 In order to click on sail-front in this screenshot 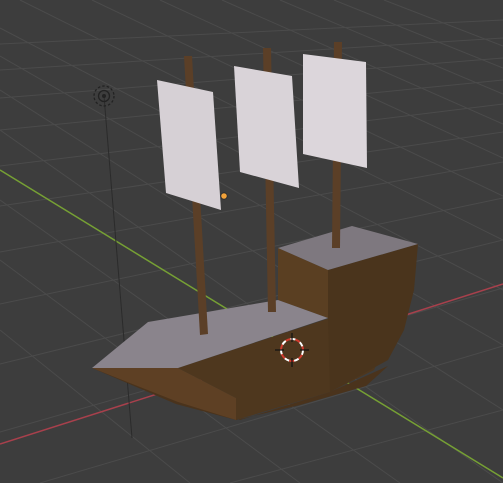, I will do `click(189, 145)`.